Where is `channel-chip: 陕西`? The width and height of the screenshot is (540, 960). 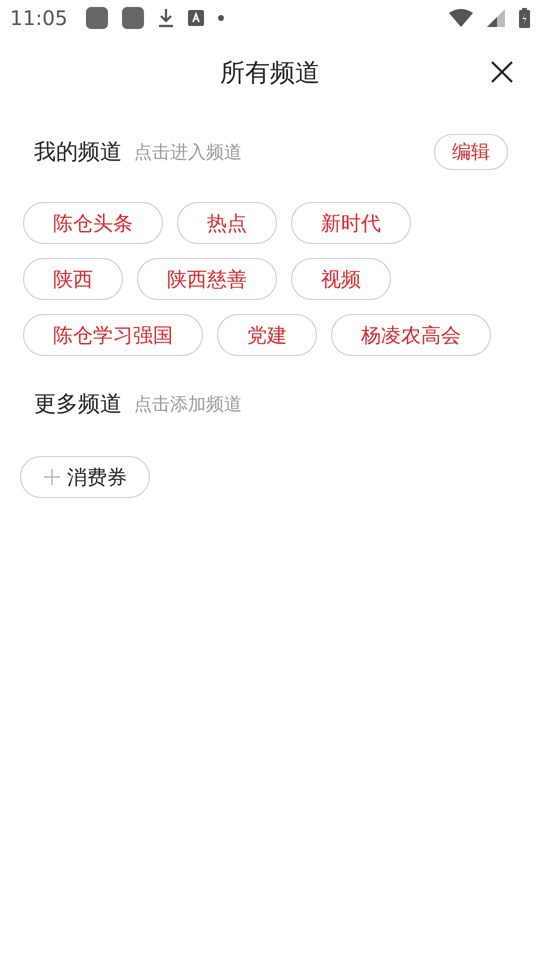
channel-chip: 陕西 is located at coordinates (73, 279).